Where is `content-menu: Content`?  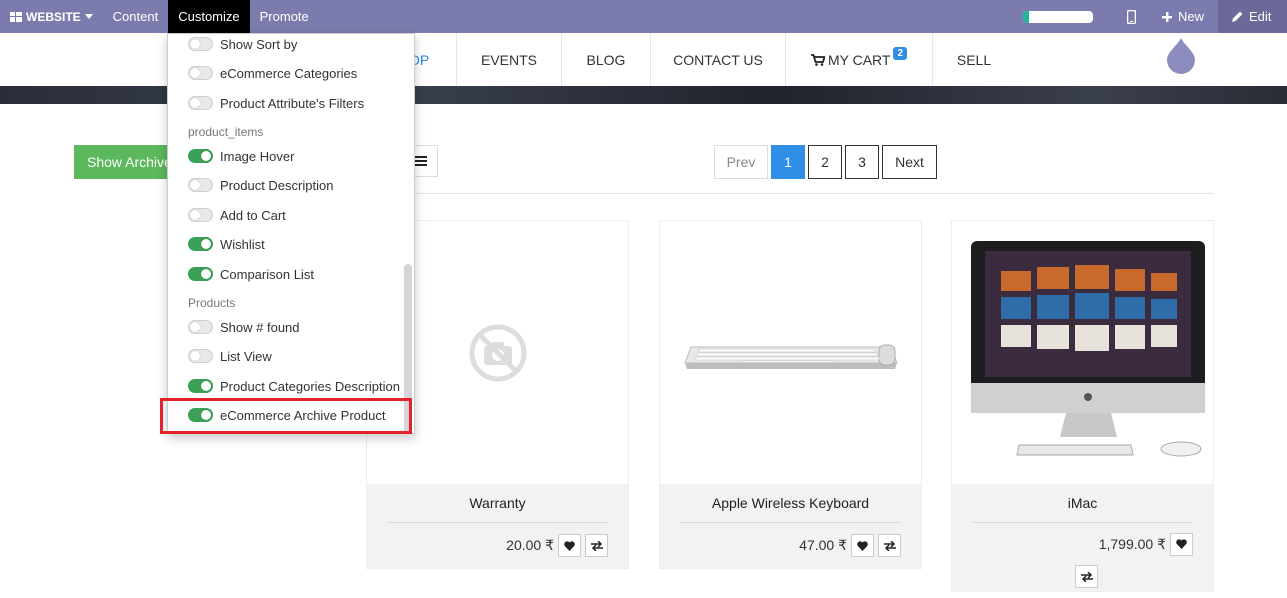 content-menu: Content is located at coordinates (136, 16).